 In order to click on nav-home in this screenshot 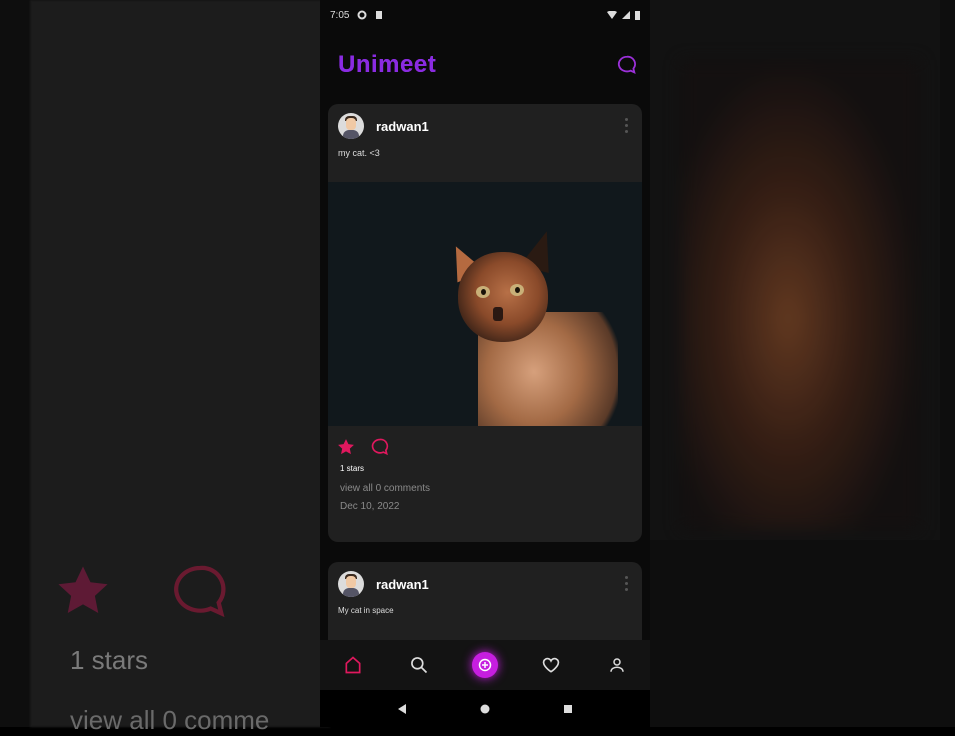, I will do `click(353, 665)`.